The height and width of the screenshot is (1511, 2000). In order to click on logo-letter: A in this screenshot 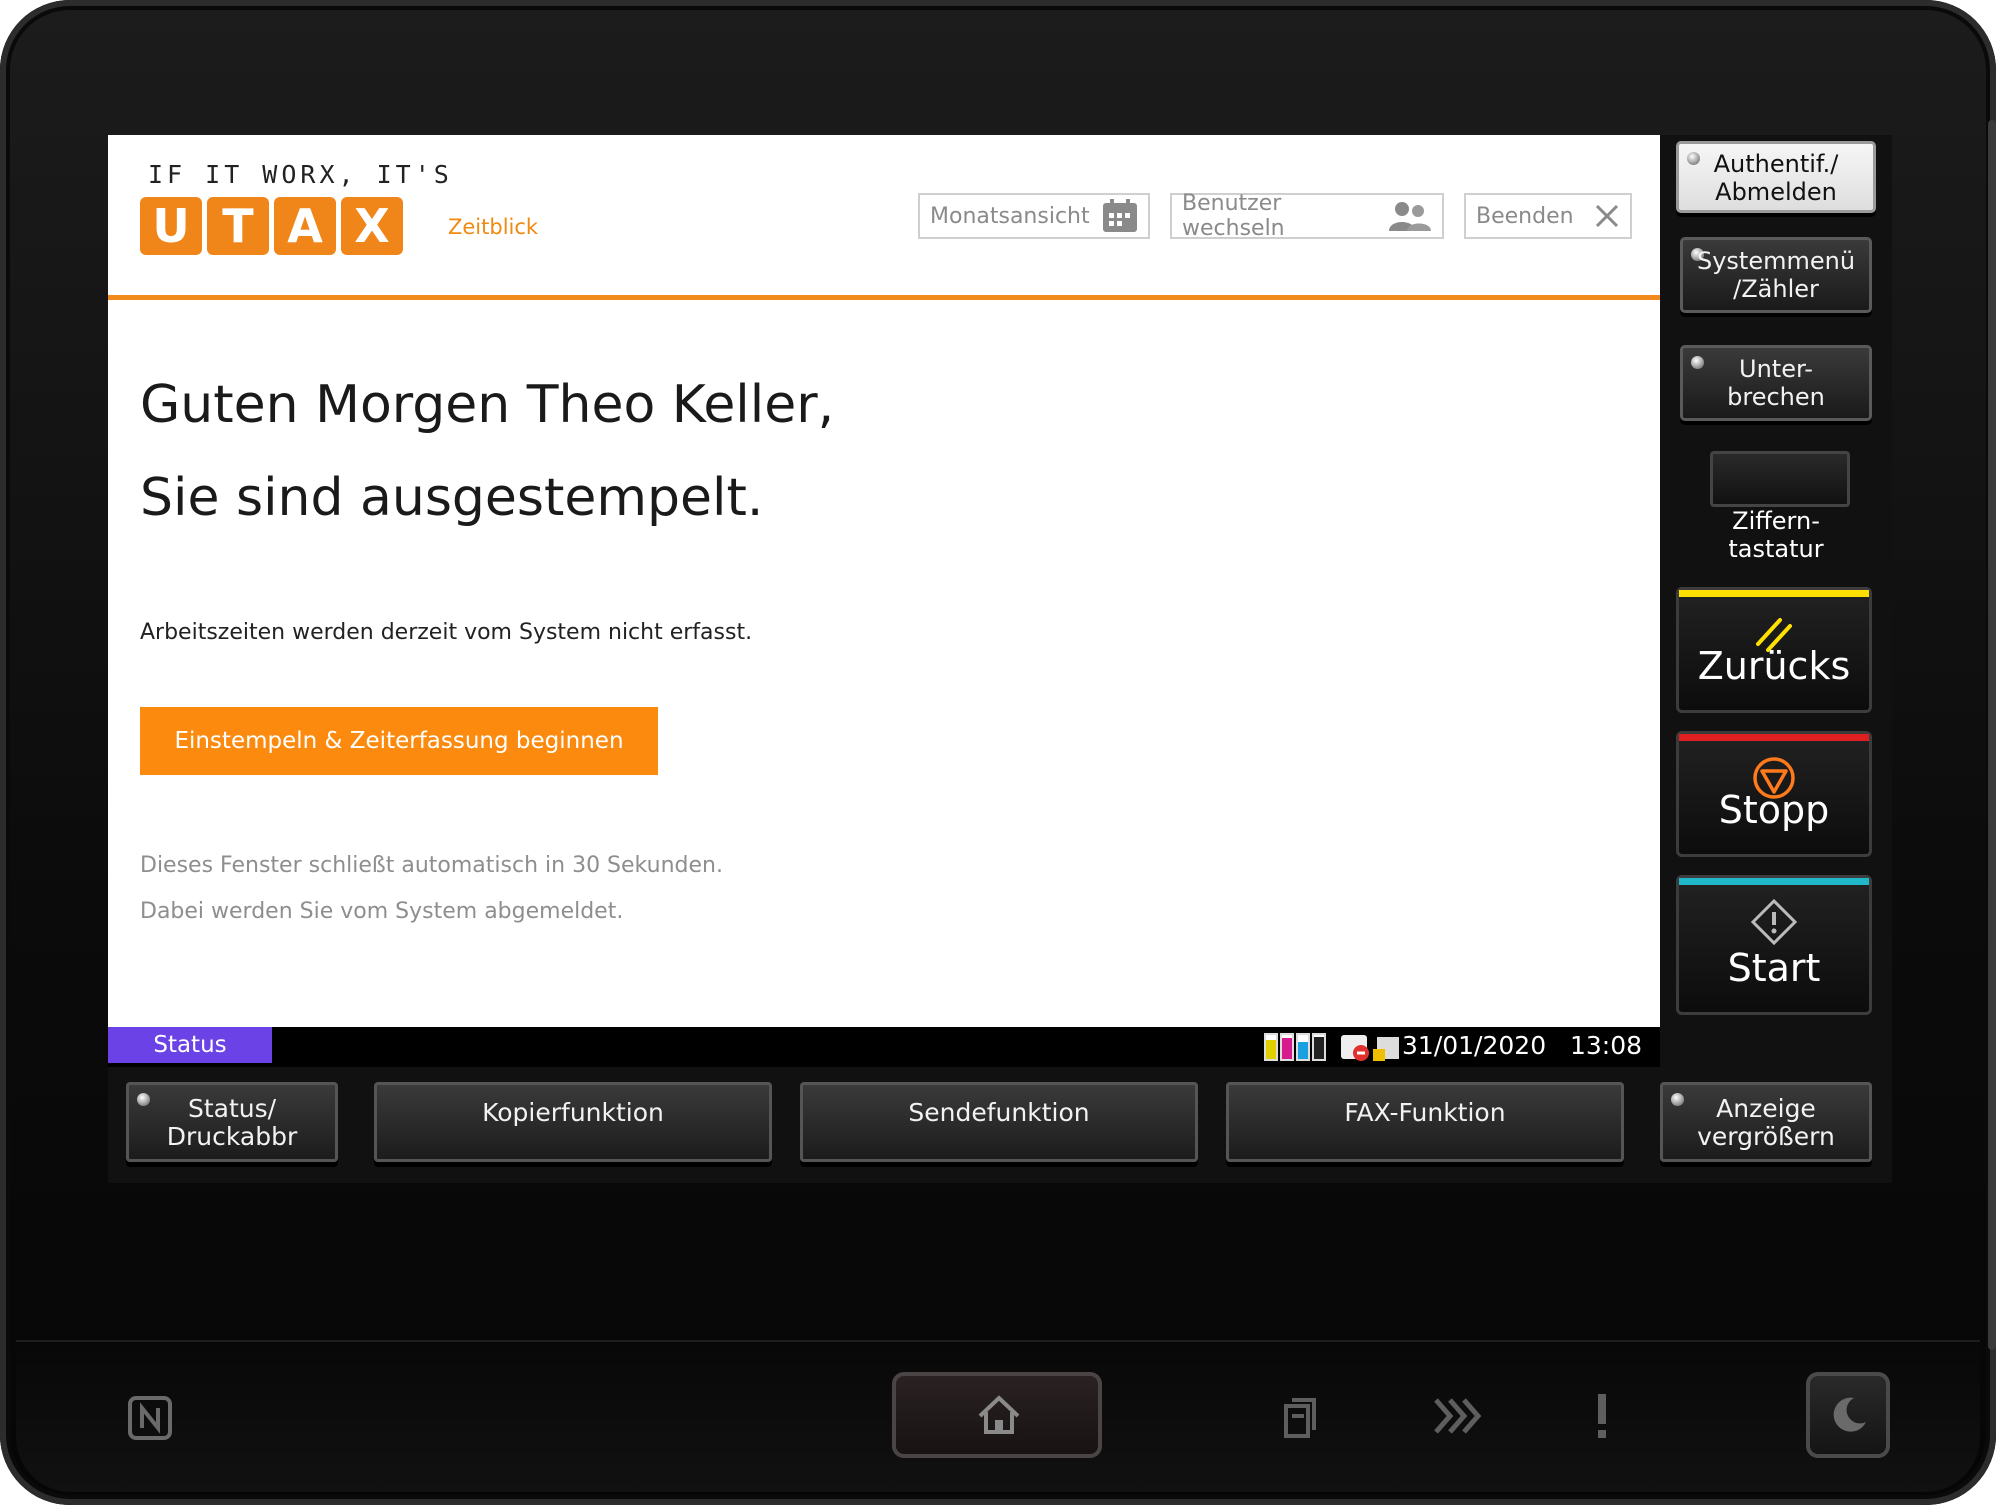, I will do `click(305, 226)`.